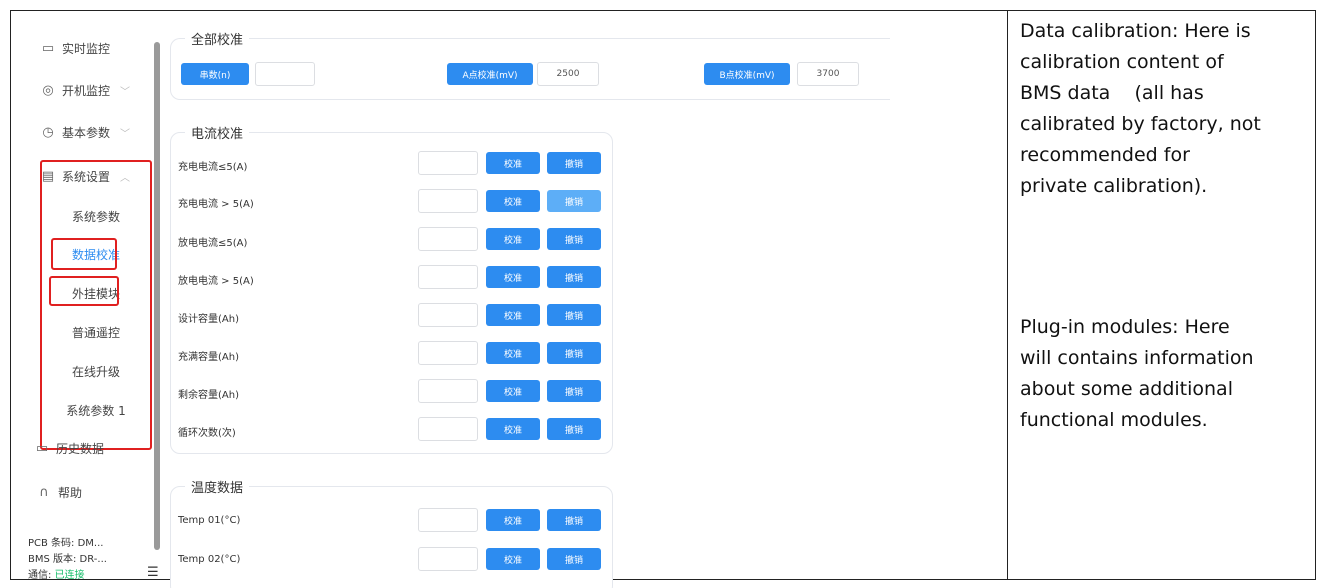 The image size is (1327, 588). I want to click on sidebar-item-label: 历史数据, so click(80, 448).